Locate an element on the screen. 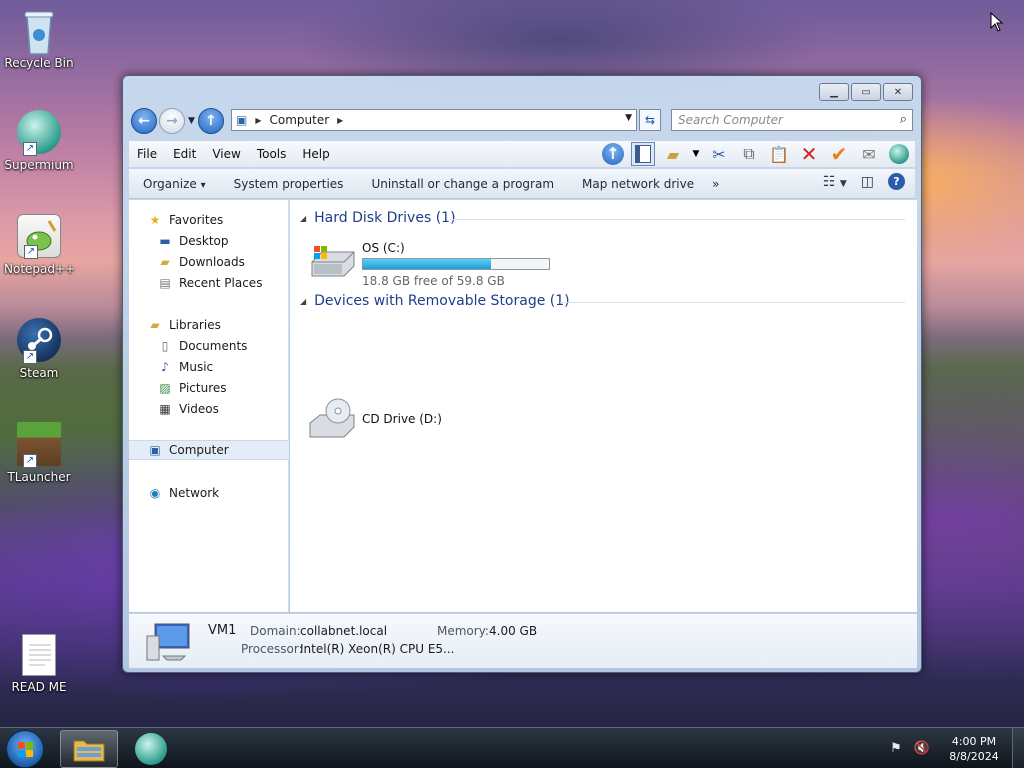  up-button: ↑ is located at coordinates (210, 121).